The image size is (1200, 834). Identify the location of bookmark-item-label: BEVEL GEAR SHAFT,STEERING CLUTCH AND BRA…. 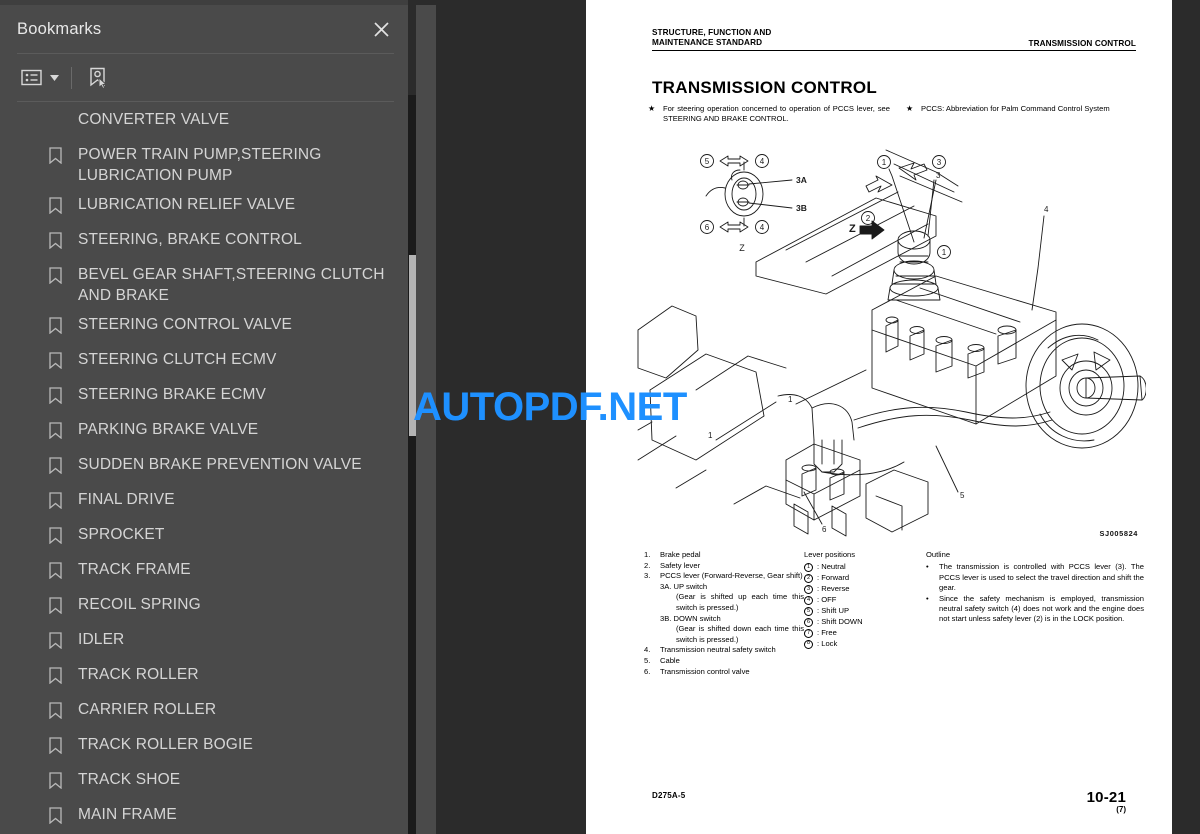
(231, 285).